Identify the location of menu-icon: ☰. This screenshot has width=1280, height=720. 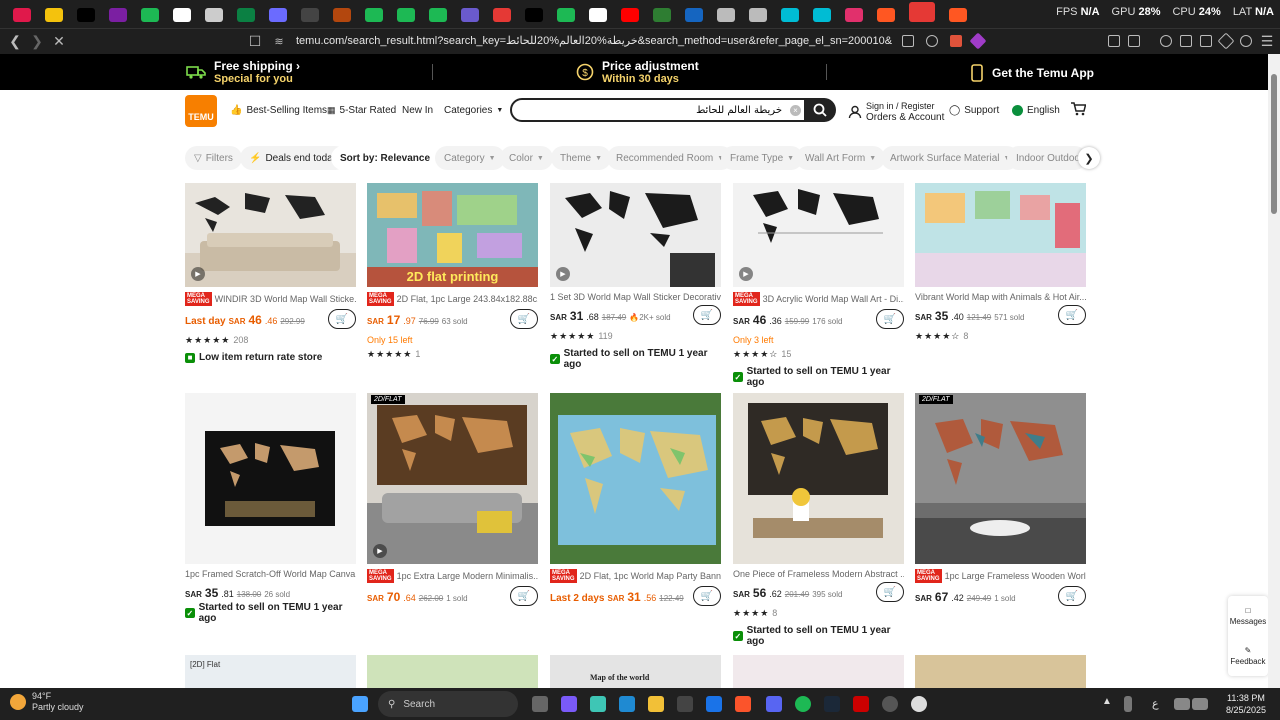
(1267, 42).